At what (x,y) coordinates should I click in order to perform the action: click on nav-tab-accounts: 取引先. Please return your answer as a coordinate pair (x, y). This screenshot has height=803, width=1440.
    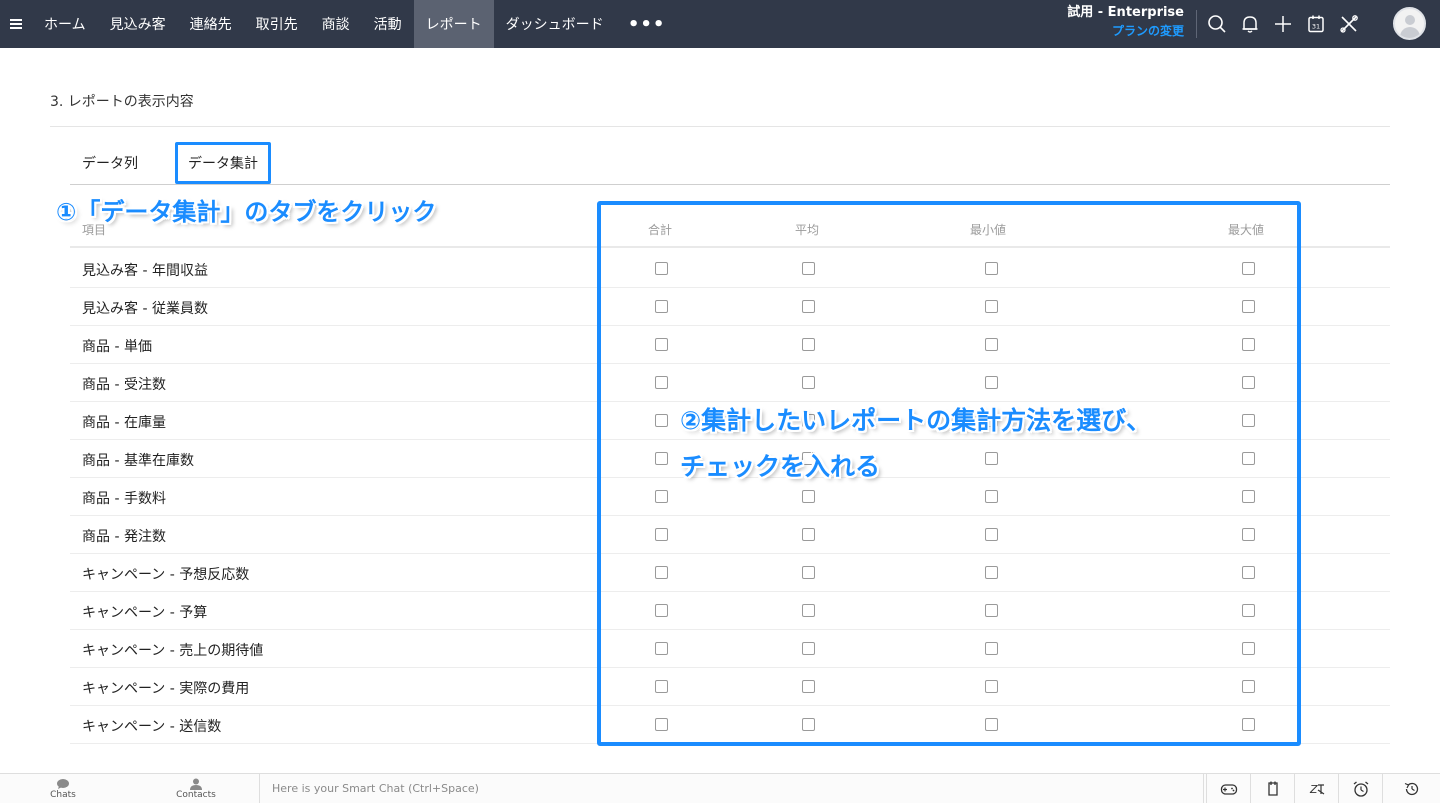
    Looking at the image, I should click on (277, 24).